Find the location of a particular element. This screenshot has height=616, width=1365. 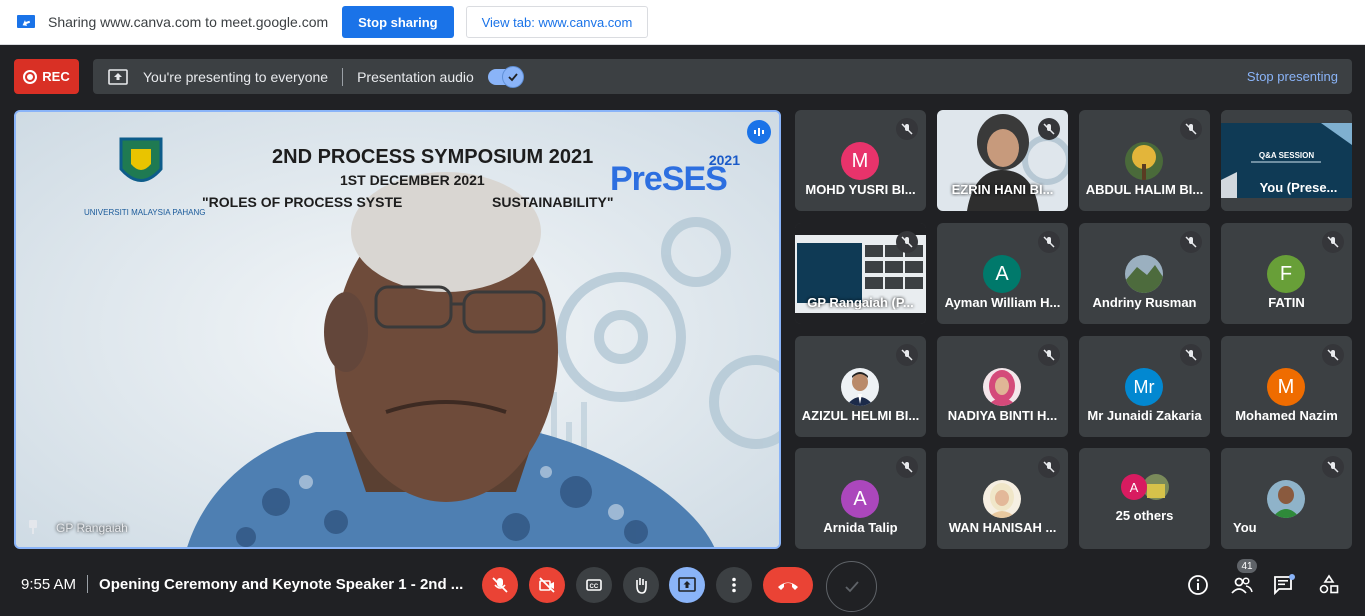

camera-off-icon is located at coordinates (547, 585).